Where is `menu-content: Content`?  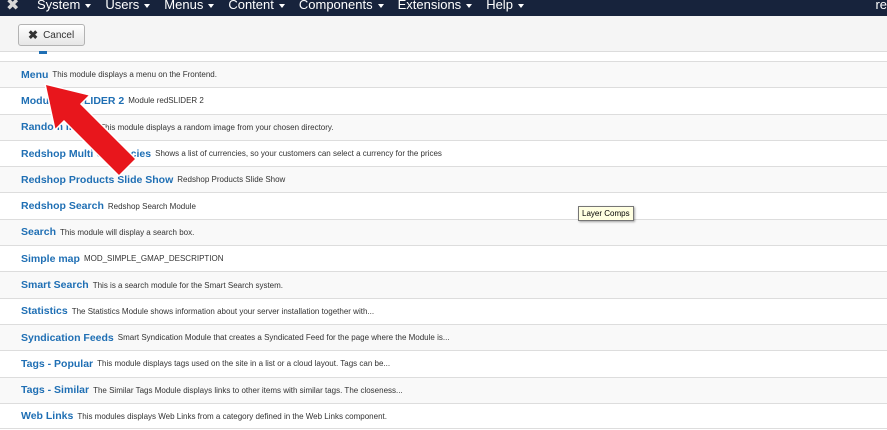 menu-content: Content is located at coordinates (256, 6).